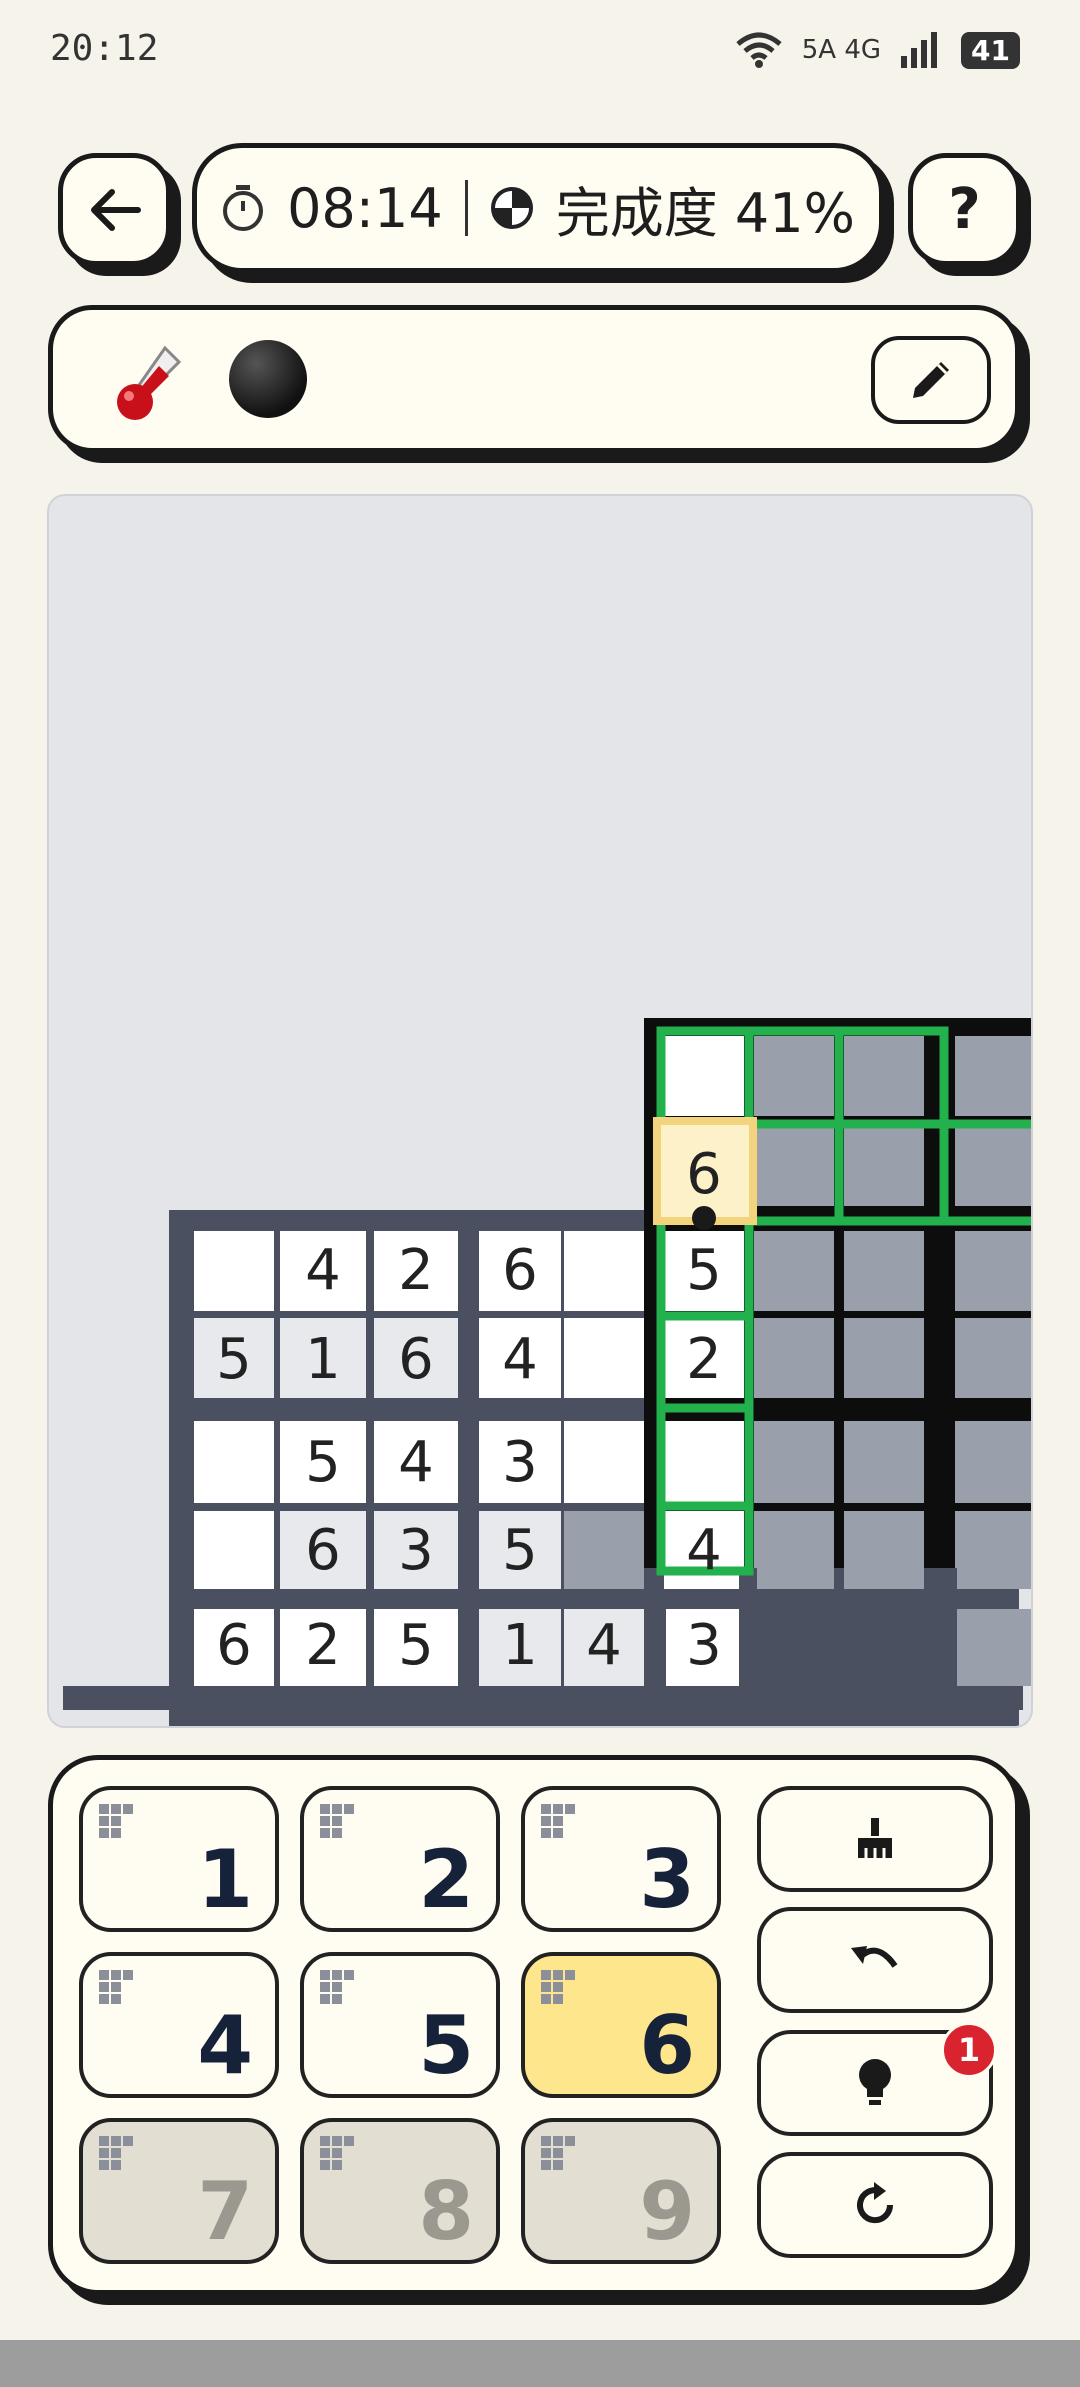 The image size is (1080, 2387). What do you see at coordinates (466, 208) in the screenshot?
I see `stats-divider` at bounding box center [466, 208].